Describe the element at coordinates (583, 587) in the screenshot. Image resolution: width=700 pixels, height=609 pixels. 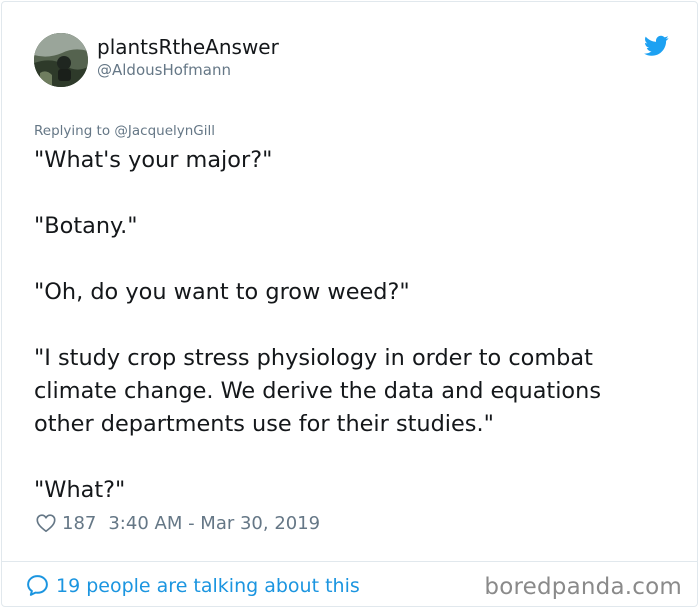
I see `watermark: boredpanda.com` at that location.